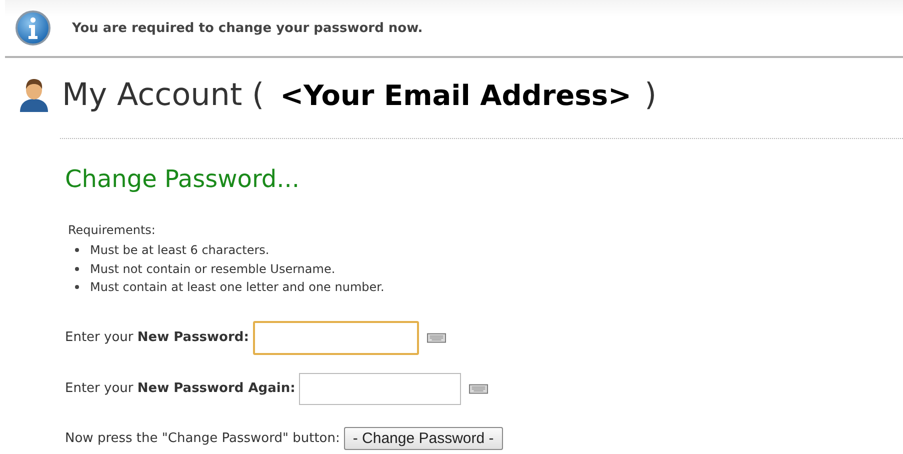 This screenshot has height=454, width=903. Describe the element at coordinates (33, 28) in the screenshot. I see `info-icon` at that location.